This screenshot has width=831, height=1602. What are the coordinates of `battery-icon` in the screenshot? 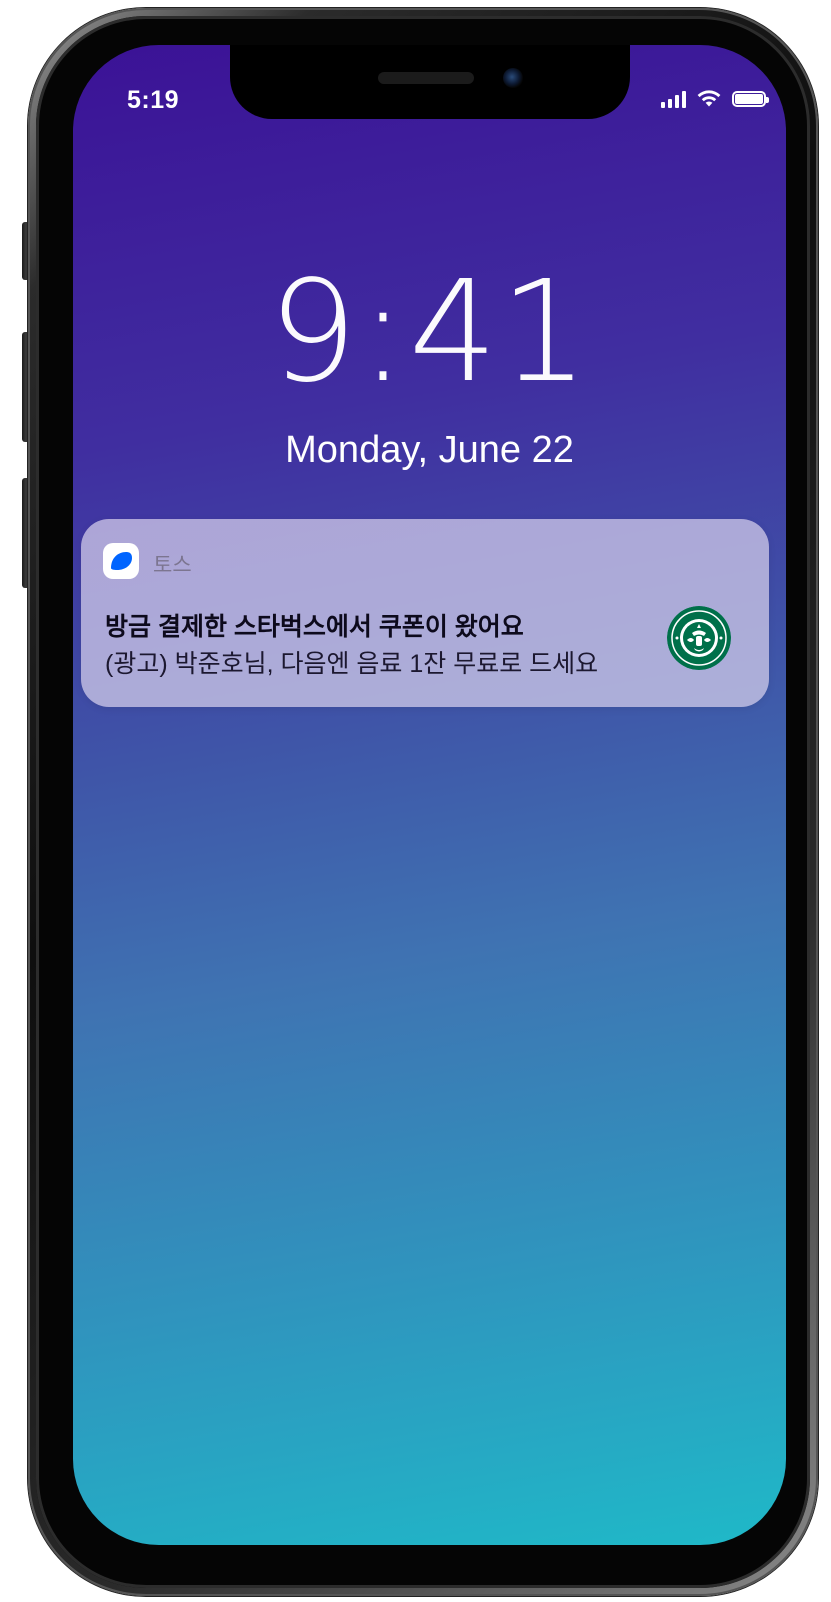 It's located at (750, 98).